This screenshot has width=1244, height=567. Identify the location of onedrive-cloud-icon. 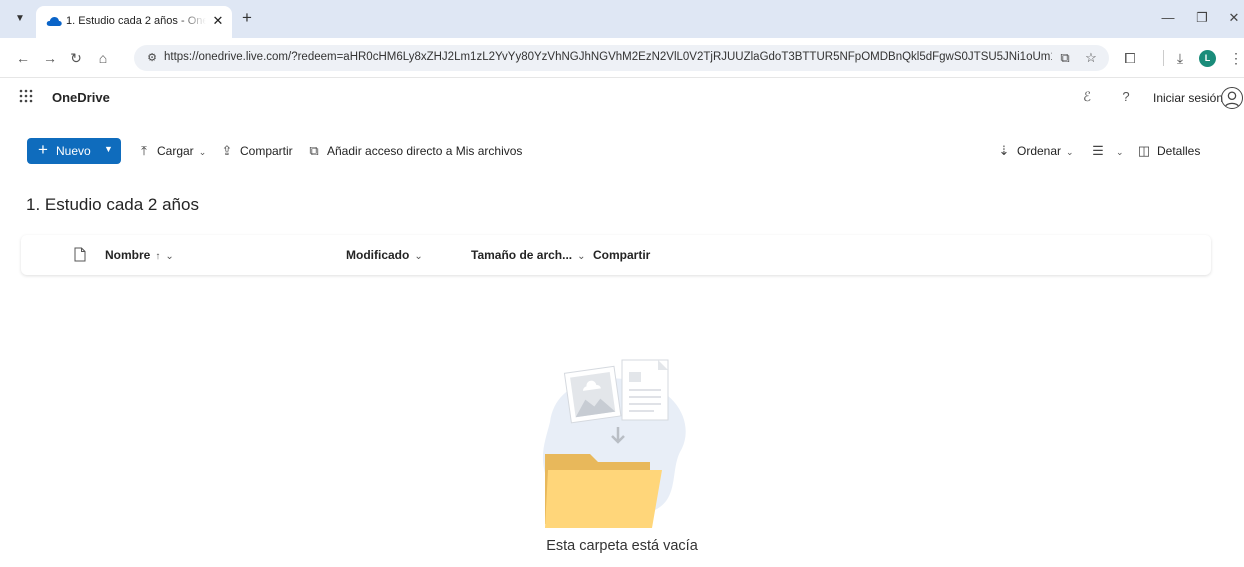
(54, 21).